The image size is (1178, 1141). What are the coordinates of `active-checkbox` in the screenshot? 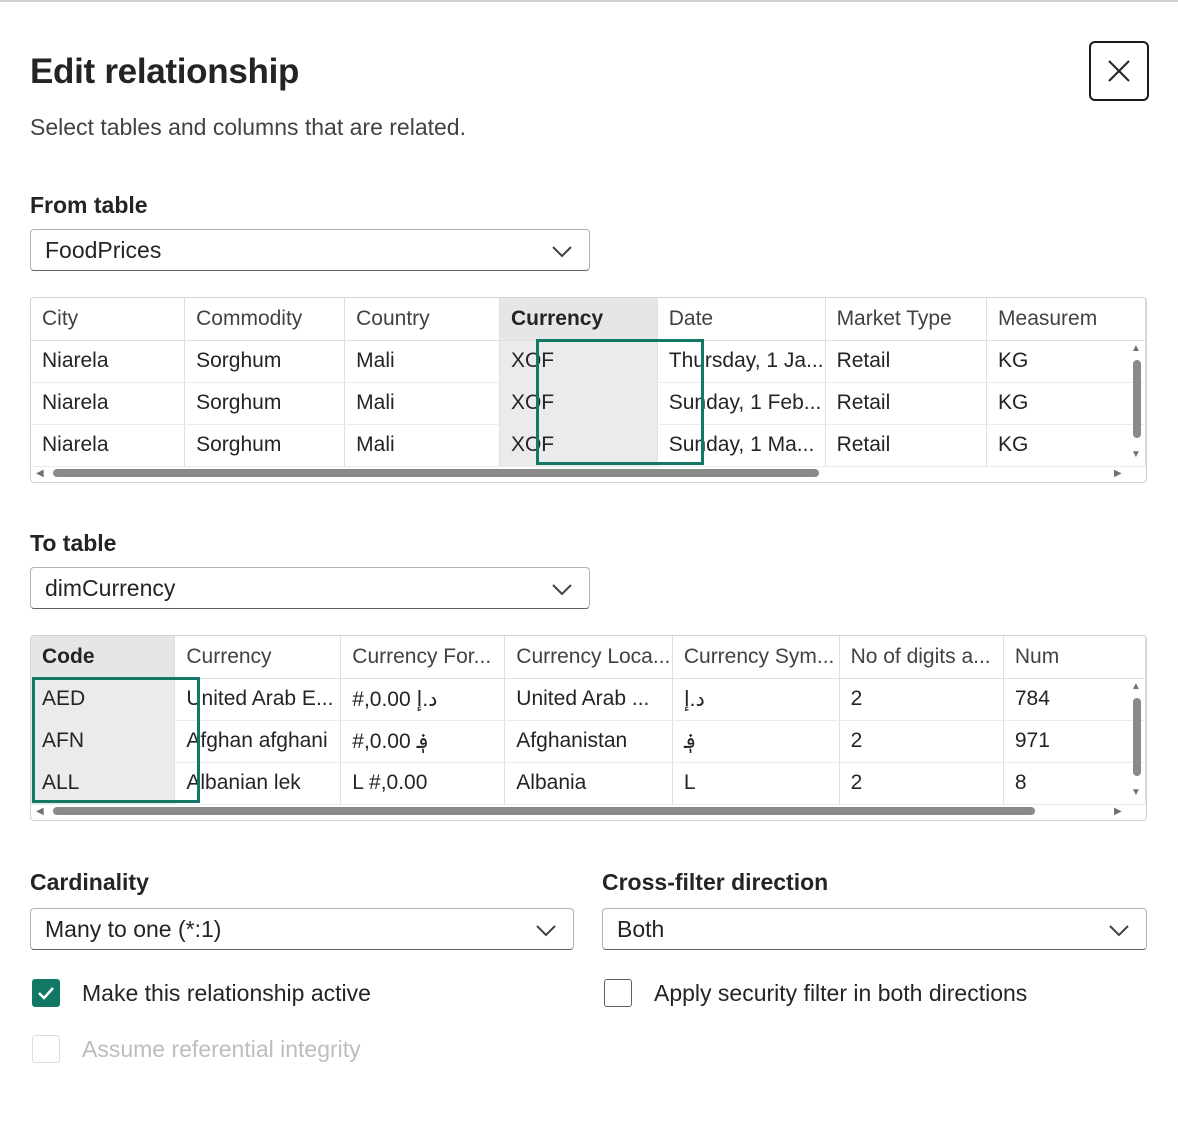 It's located at (46, 993).